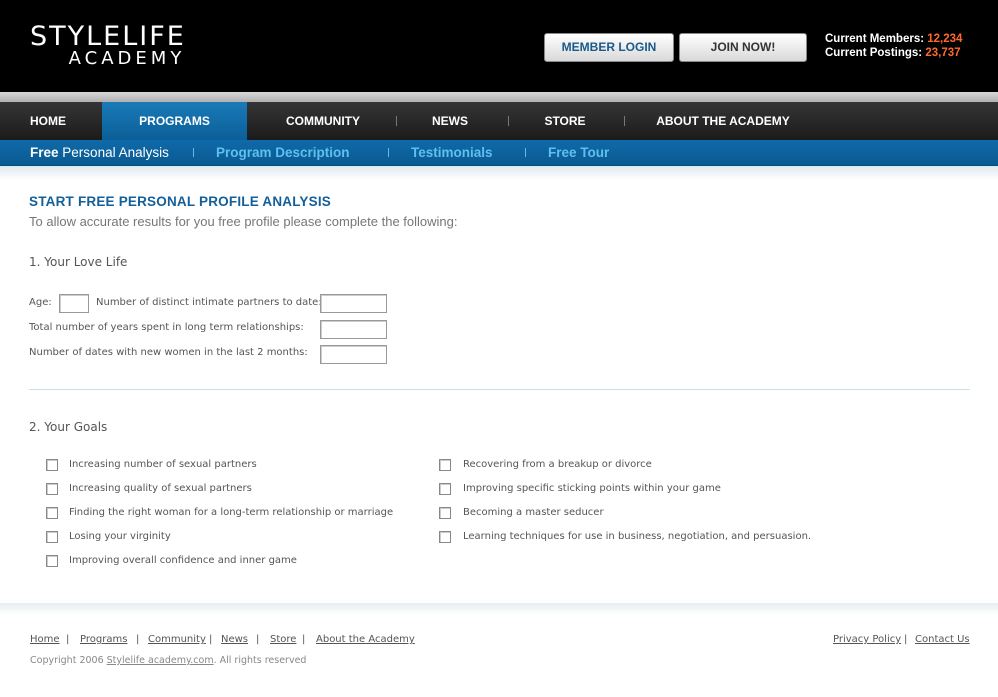  Describe the element at coordinates (108, 36) in the screenshot. I see `logo-line1: STYLELIFE` at that location.